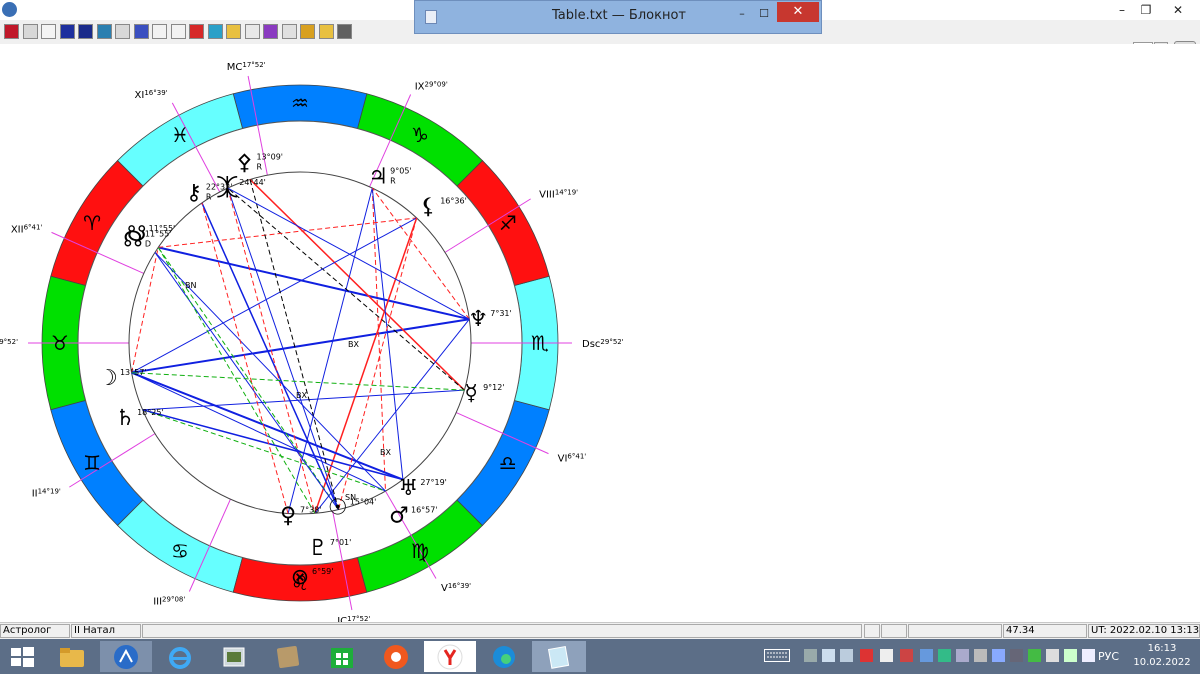 This screenshot has height=674, width=1200. I want to click on taskbar-edge, so click(504, 656).